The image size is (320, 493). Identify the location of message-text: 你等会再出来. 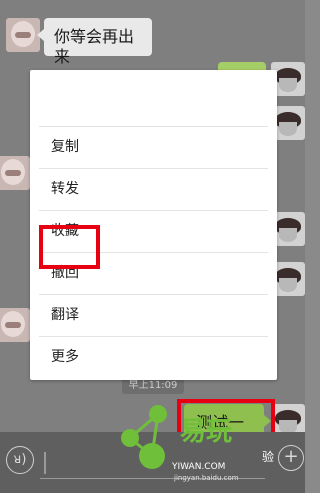
(94, 46).